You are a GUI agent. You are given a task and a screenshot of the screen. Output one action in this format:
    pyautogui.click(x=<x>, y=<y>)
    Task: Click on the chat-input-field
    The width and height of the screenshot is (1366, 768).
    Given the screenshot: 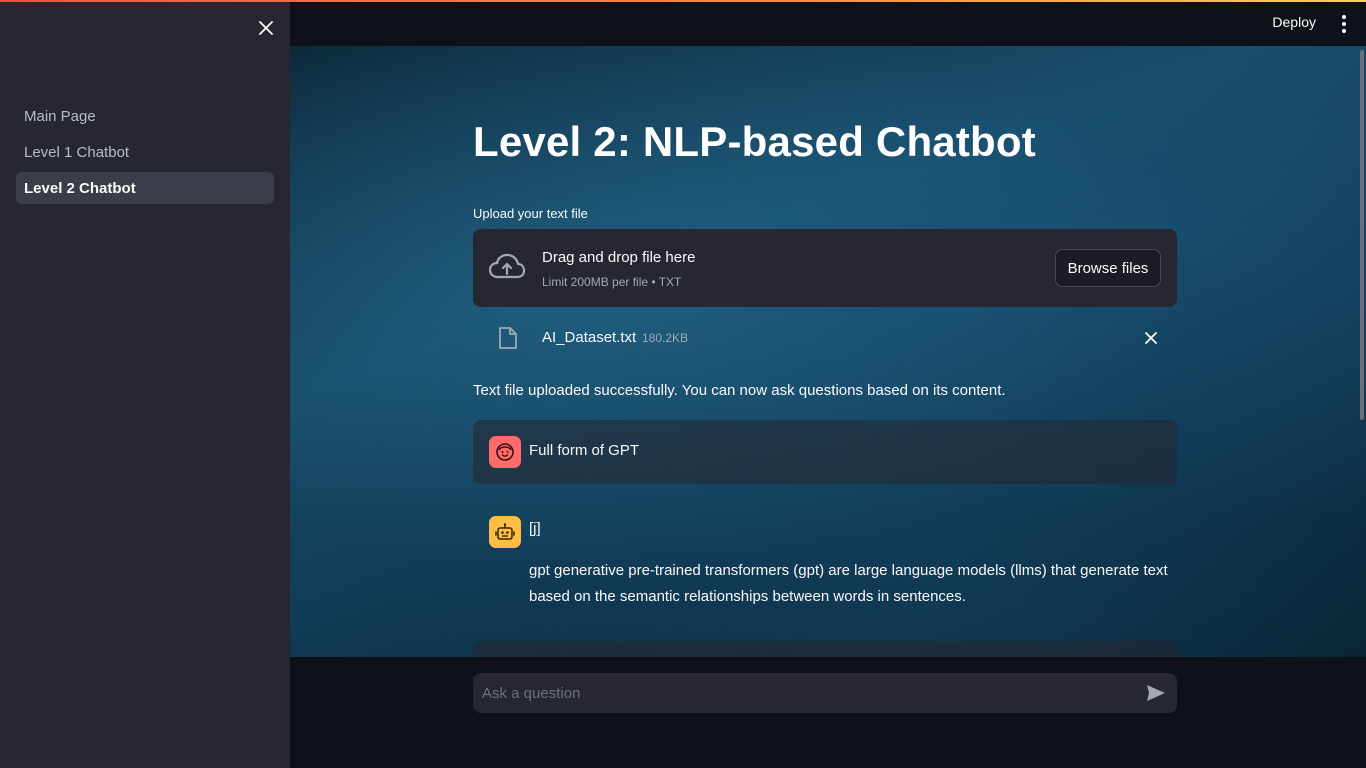 What is the action you would take?
    pyautogui.click(x=798, y=693)
    